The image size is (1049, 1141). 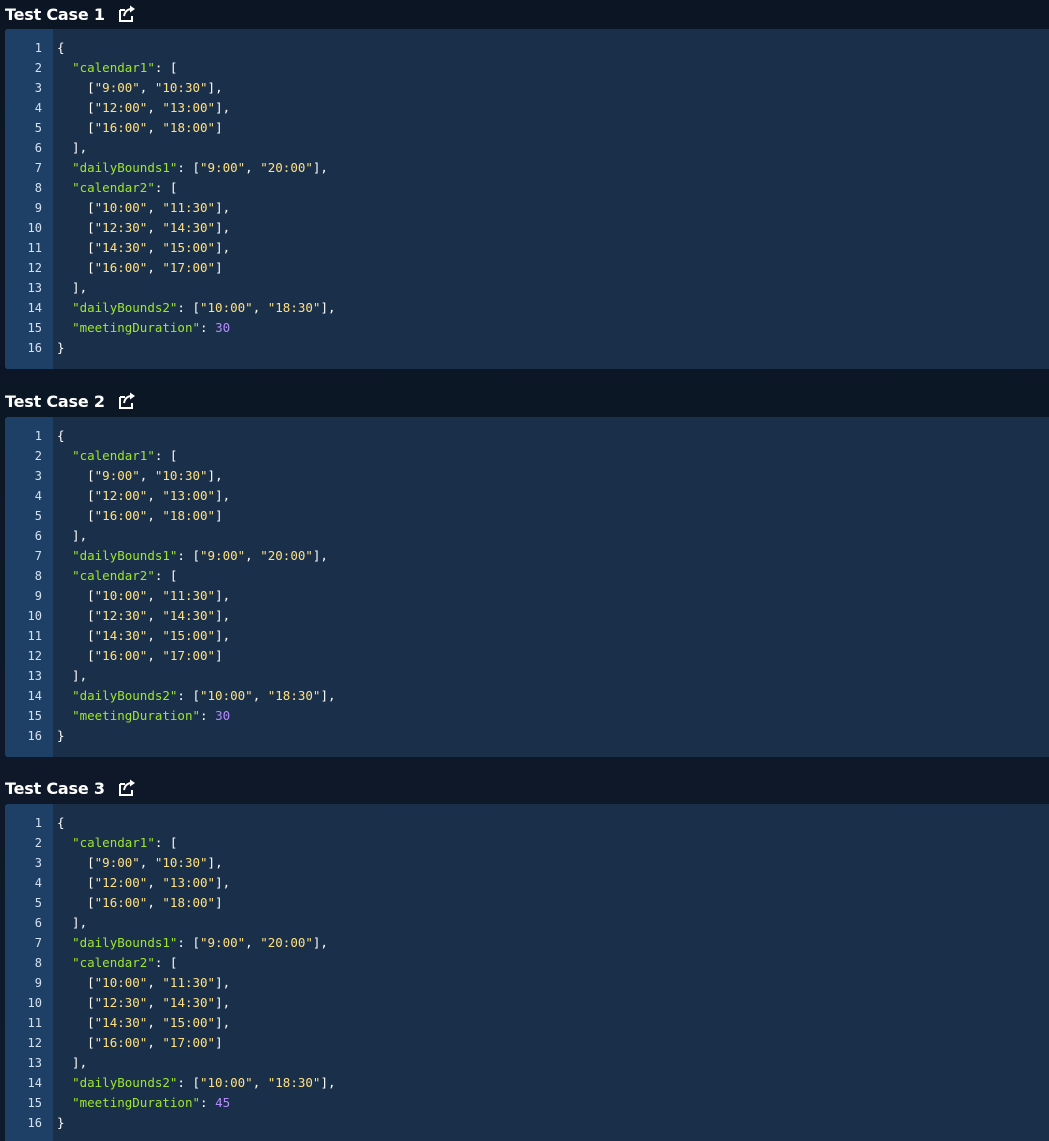 What do you see at coordinates (117, 576) in the screenshot?
I see `code-line: "calendar2": [` at bounding box center [117, 576].